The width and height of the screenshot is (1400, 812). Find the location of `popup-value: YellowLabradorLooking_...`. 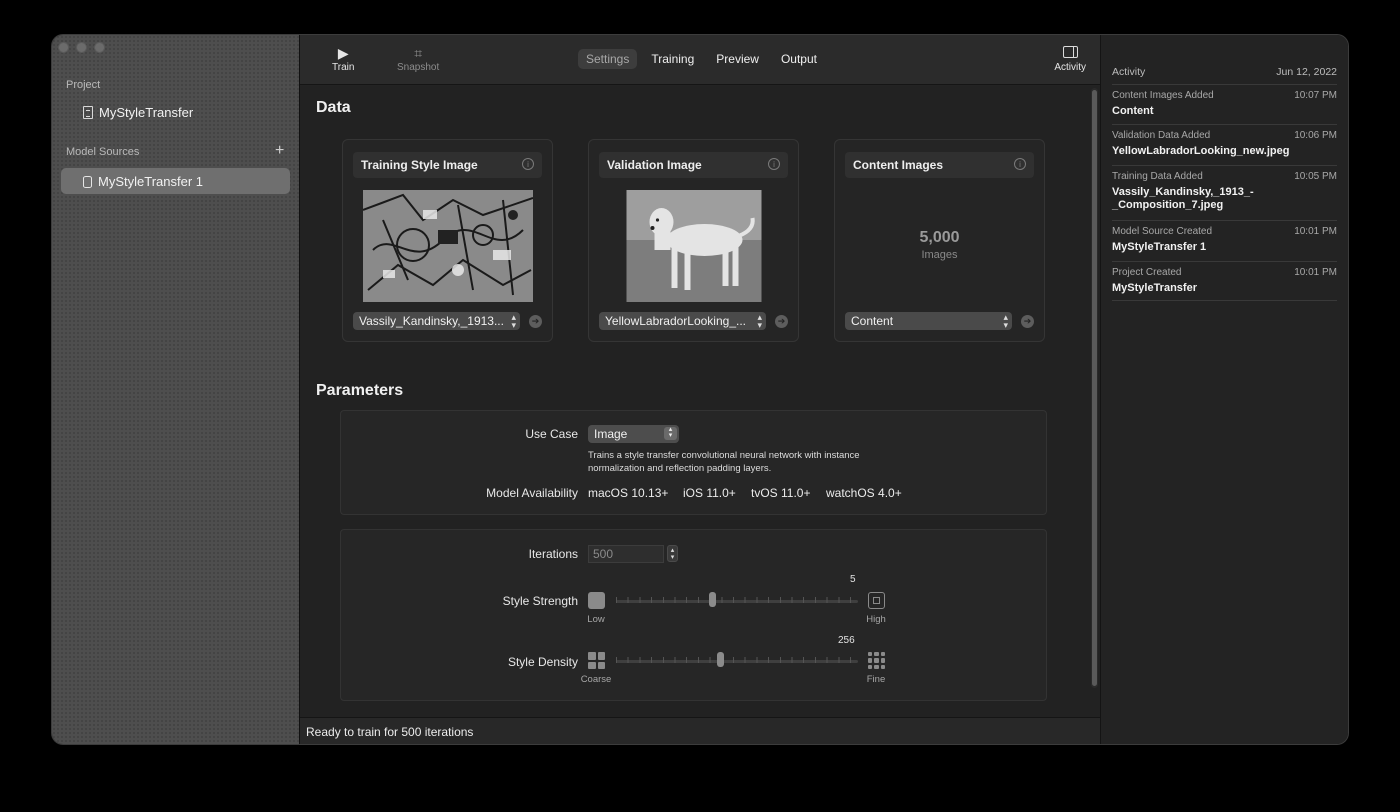

popup-value: YellowLabradorLooking_... is located at coordinates (675, 321).